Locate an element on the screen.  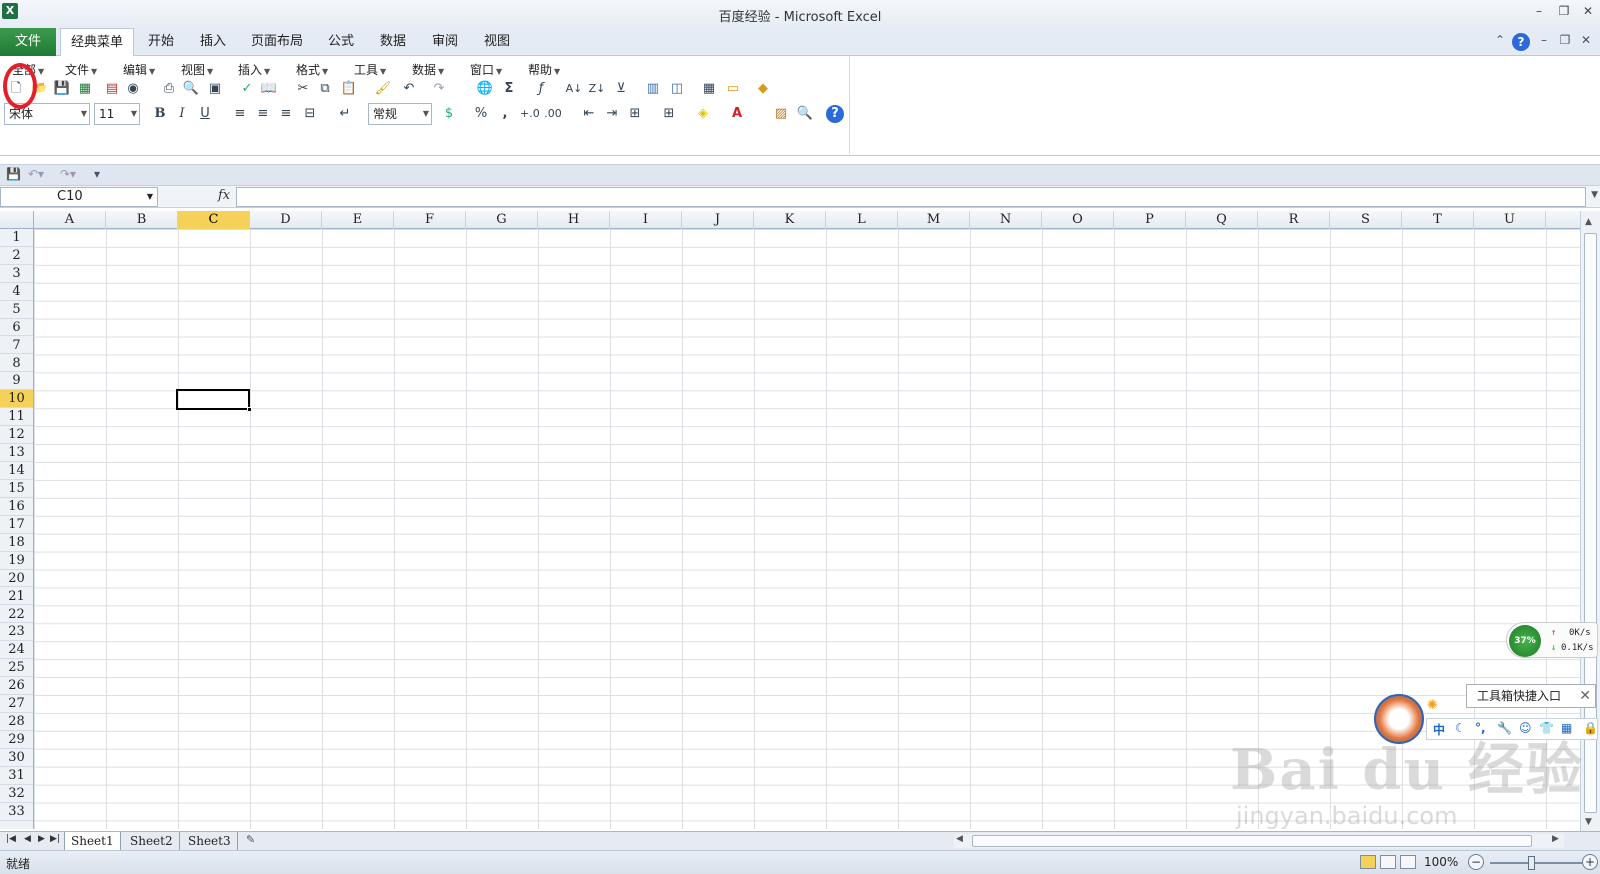
underline-button: U is located at coordinates (205, 114).